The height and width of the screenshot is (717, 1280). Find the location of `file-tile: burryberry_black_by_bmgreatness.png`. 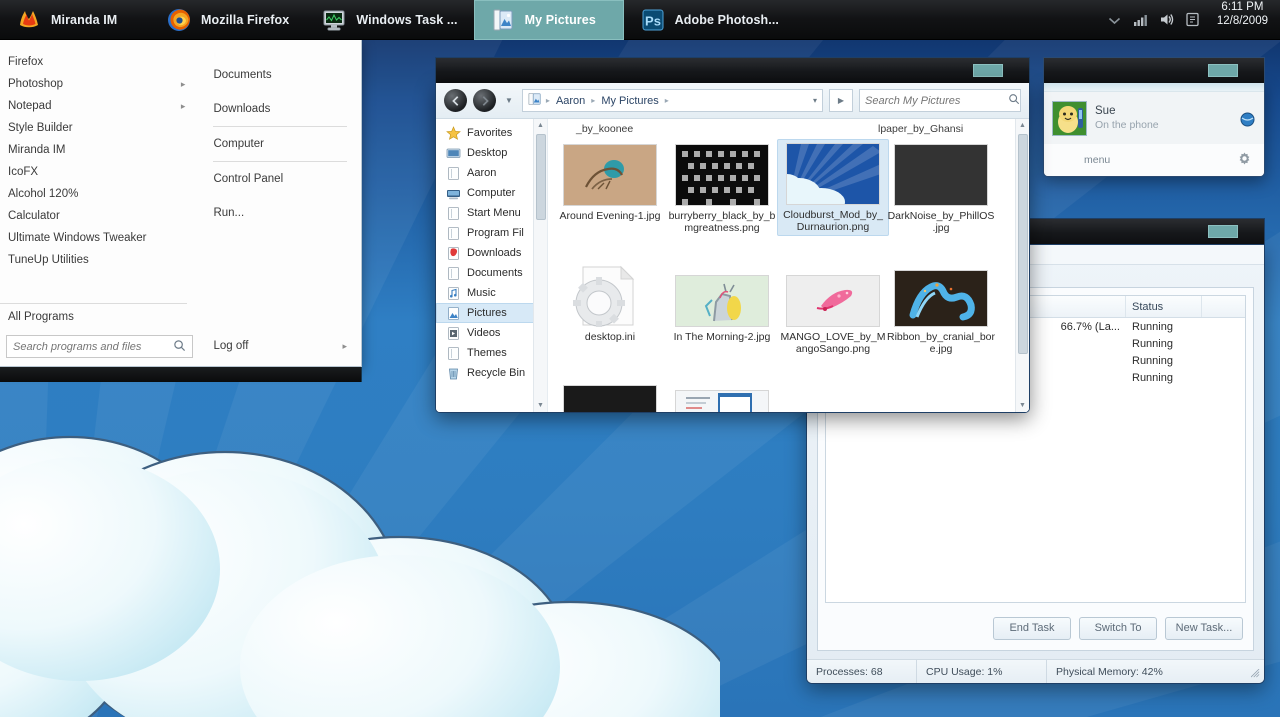

file-tile: burryberry_black_by_bmgreatness.png is located at coordinates (722, 188).